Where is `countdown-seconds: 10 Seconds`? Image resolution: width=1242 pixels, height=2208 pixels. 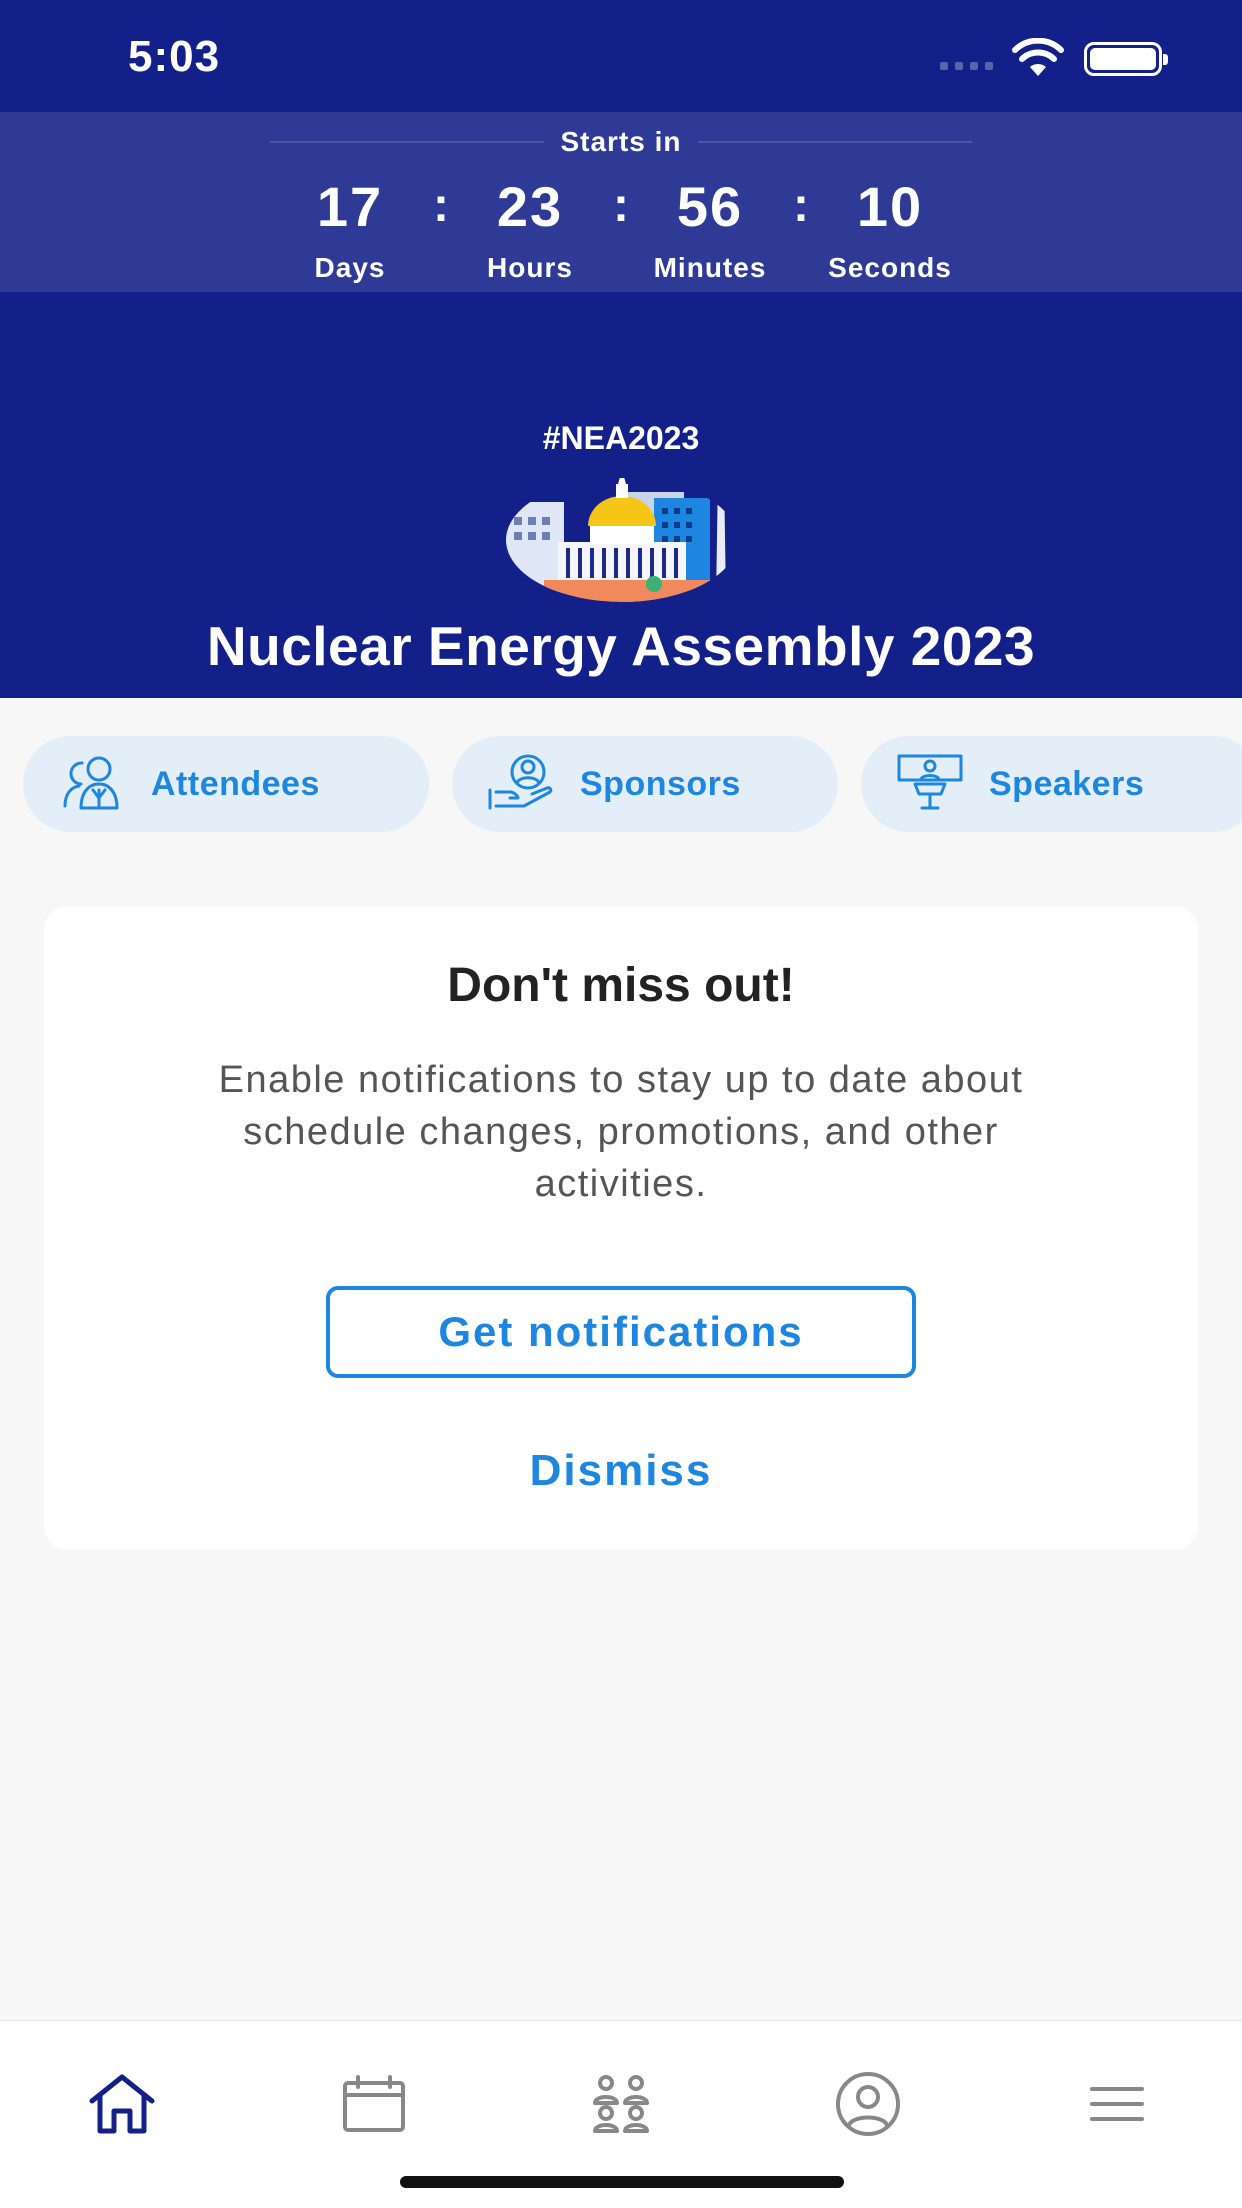
countdown-seconds: 10 Seconds is located at coordinates (890, 228).